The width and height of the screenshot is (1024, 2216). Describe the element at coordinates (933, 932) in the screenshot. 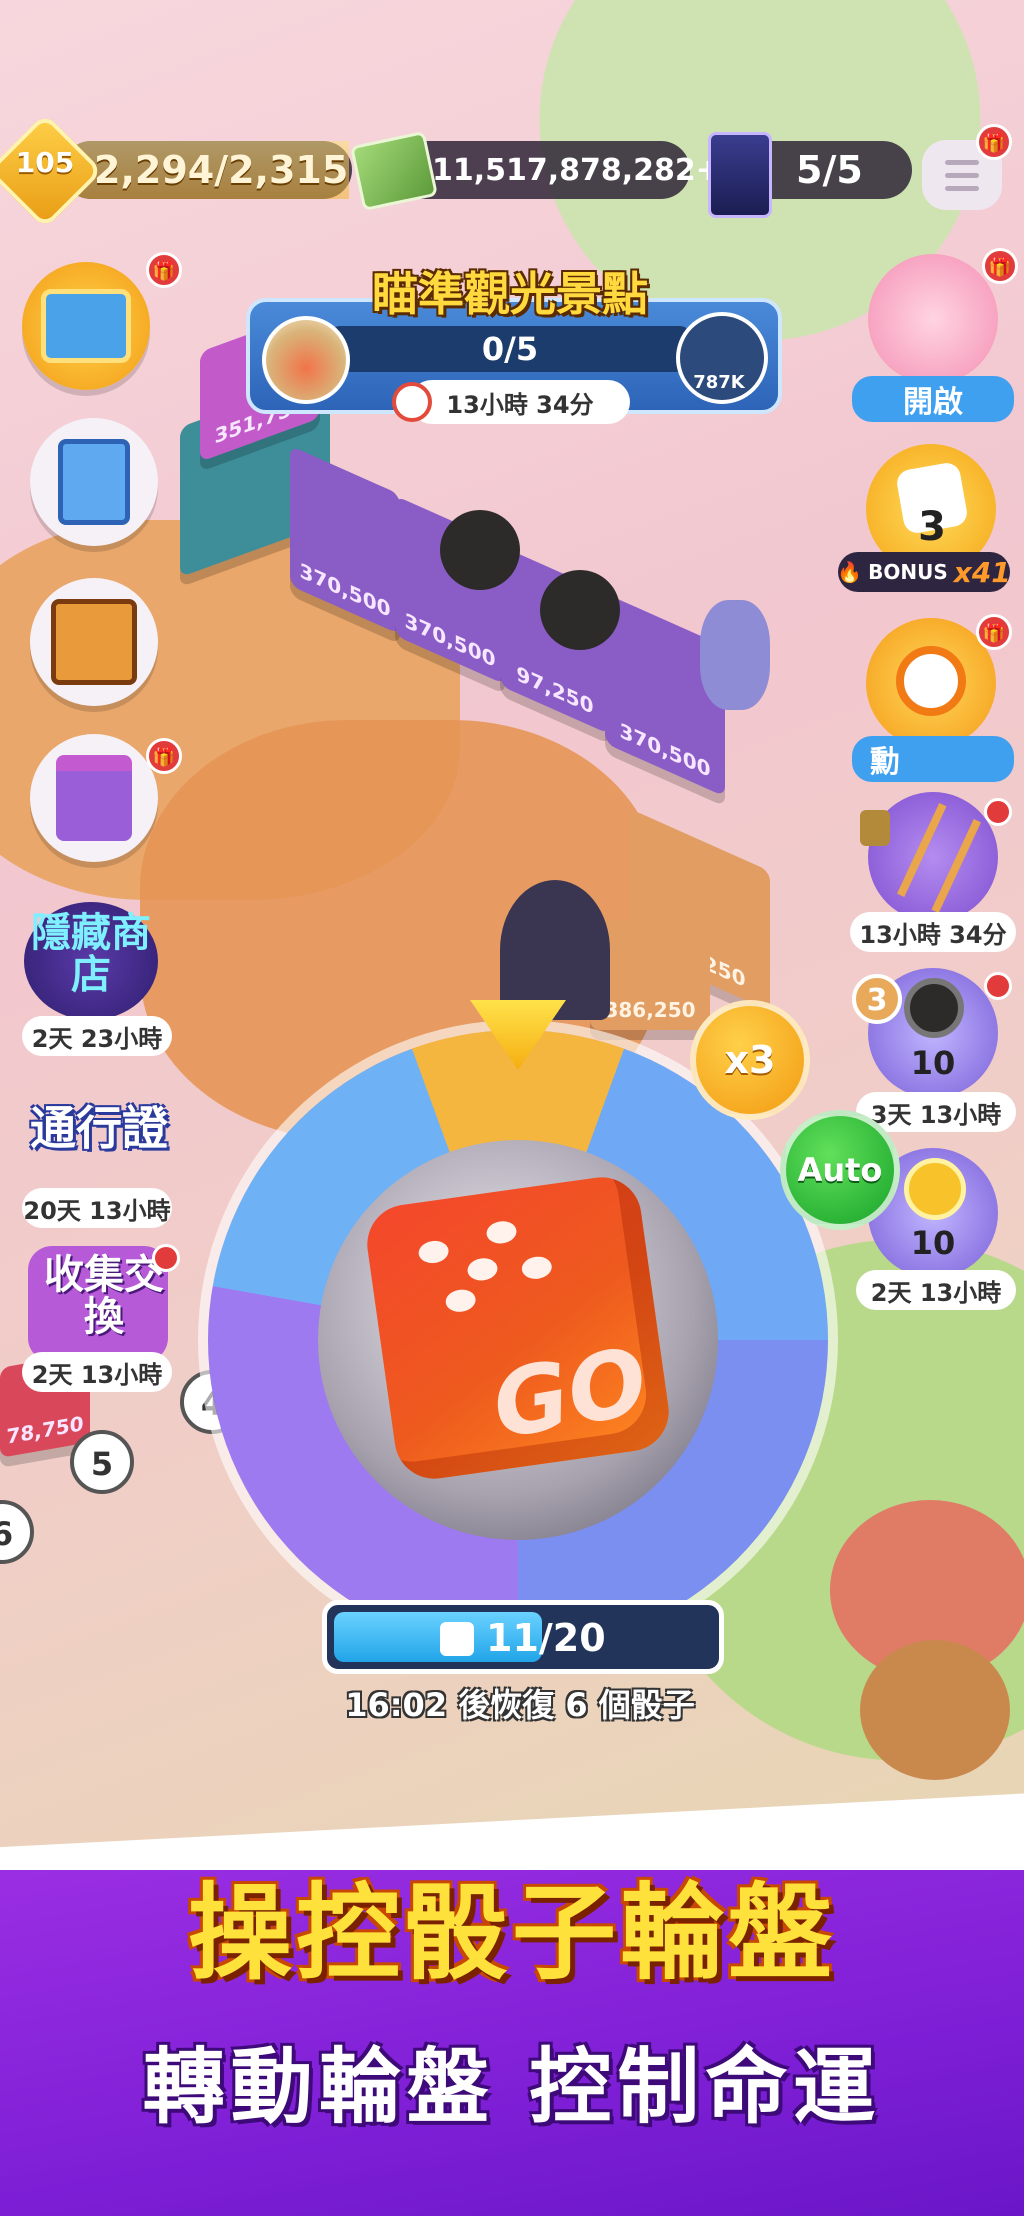

I see `ladder-event-timer: 13小時 34分` at that location.